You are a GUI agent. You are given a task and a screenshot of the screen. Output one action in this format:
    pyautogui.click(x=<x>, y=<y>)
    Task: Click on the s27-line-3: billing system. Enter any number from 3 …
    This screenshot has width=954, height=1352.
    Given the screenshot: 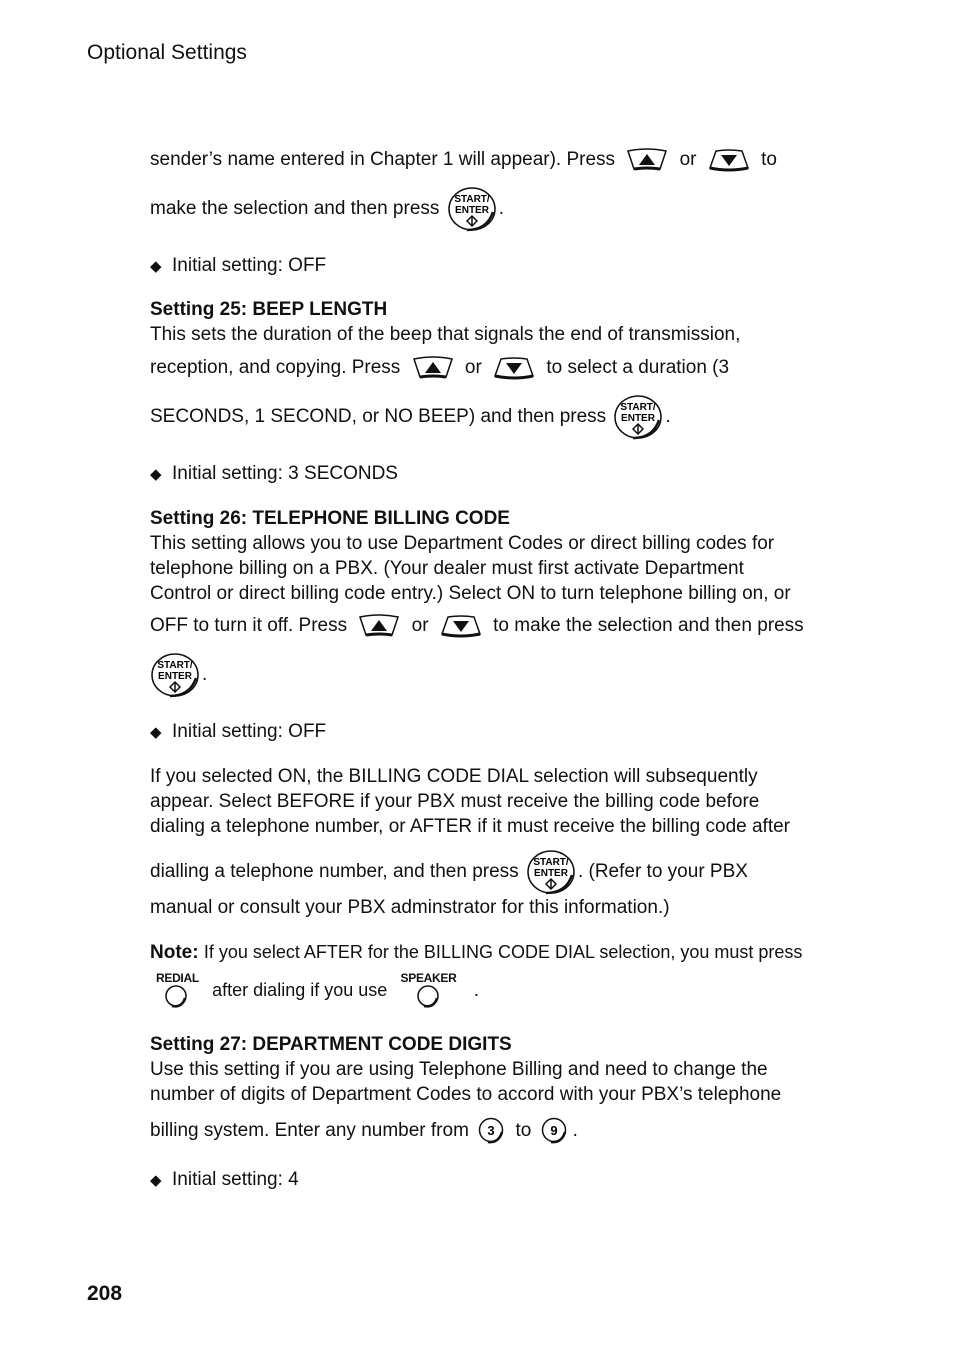 What is the action you would take?
    pyautogui.click(x=364, y=1131)
    